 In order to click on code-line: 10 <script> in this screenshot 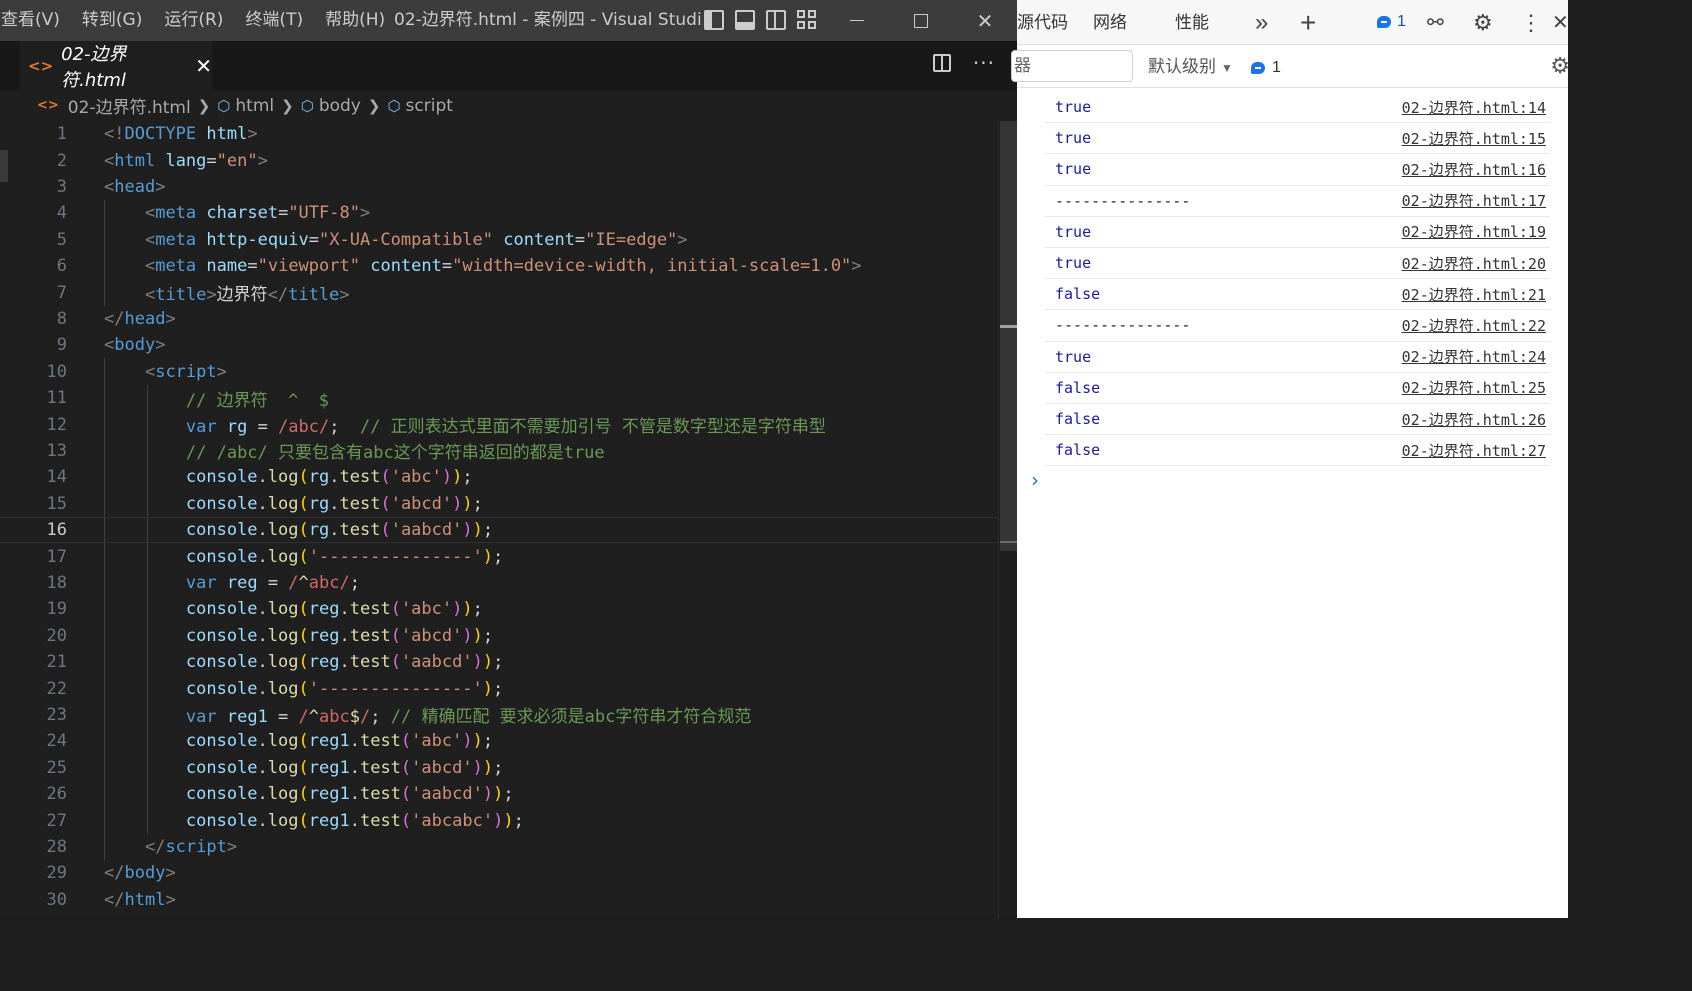, I will do `click(500, 372)`.